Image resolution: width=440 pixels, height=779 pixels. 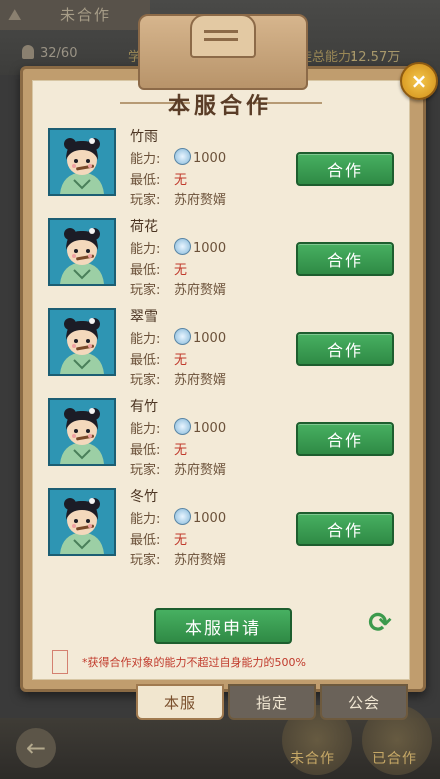 What do you see at coordinates (223, 626) in the screenshot?
I see `server-apply-button: 本服申请` at bounding box center [223, 626].